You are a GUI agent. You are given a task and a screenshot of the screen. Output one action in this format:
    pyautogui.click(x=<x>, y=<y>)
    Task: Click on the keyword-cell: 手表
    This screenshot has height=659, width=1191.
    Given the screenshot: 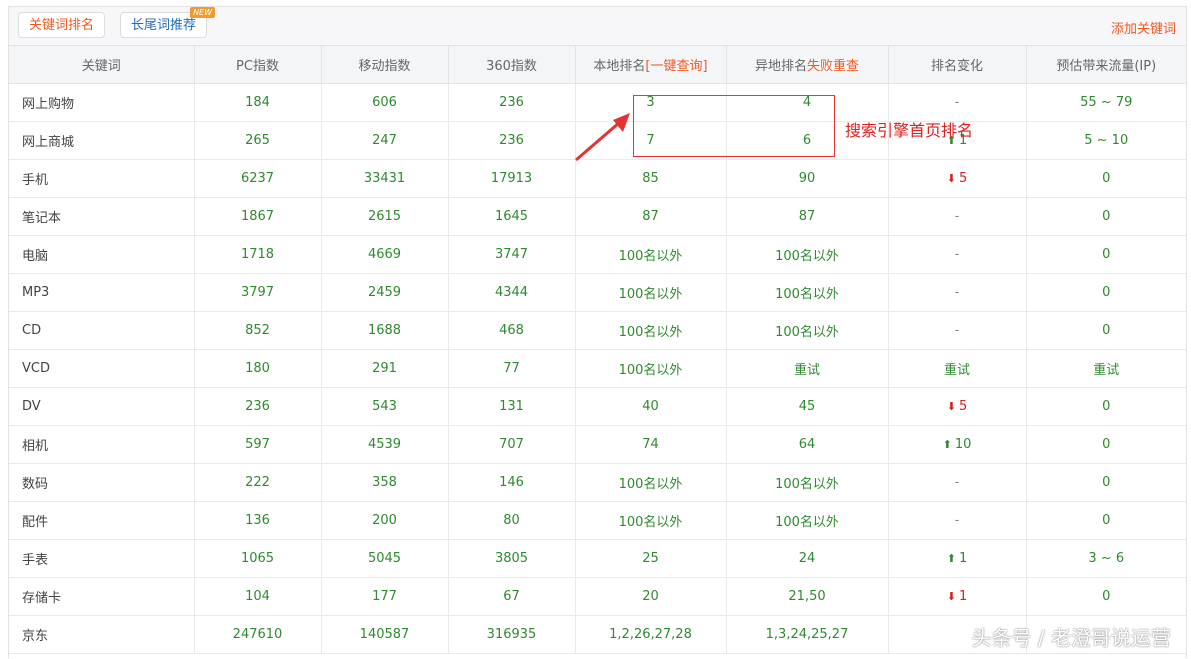 What is the action you would take?
    pyautogui.click(x=102, y=558)
    